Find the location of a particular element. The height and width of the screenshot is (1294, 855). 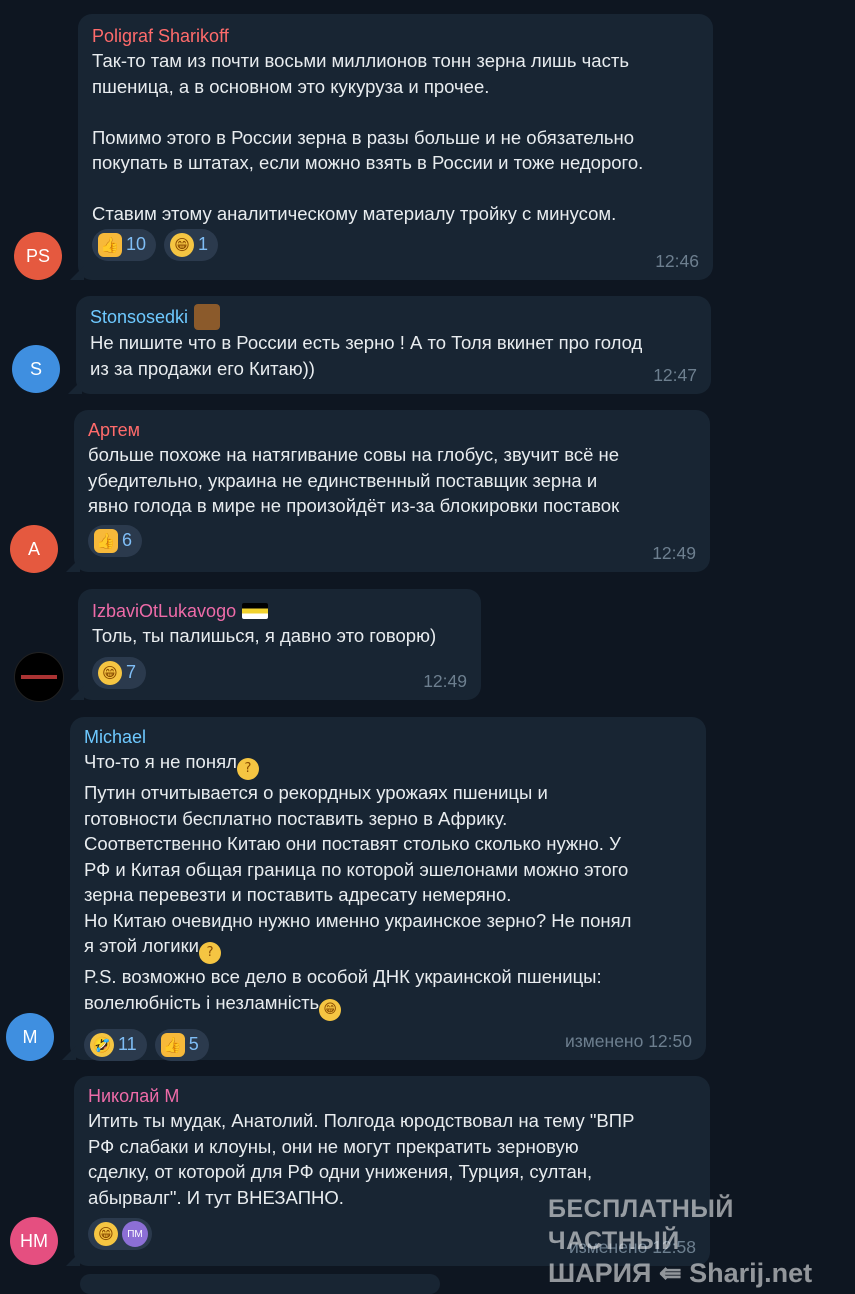

reaction-thumbs-up: 👍 5 is located at coordinates (181, 1044).